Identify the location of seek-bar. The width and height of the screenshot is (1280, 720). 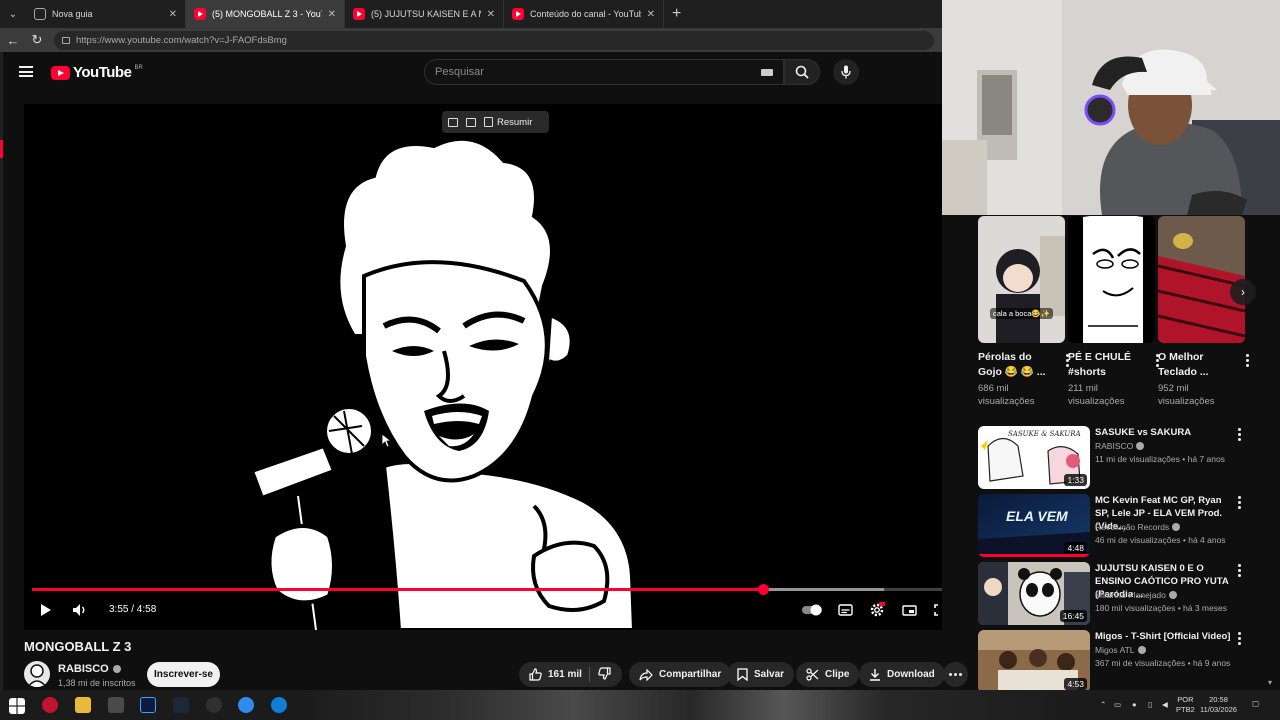
(487, 589).